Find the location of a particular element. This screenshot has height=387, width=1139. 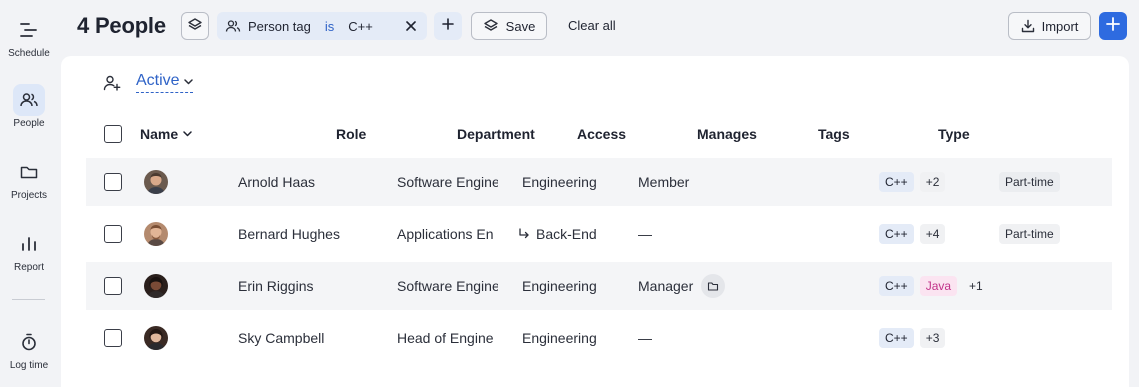

select-all-checkbox is located at coordinates (113, 134).